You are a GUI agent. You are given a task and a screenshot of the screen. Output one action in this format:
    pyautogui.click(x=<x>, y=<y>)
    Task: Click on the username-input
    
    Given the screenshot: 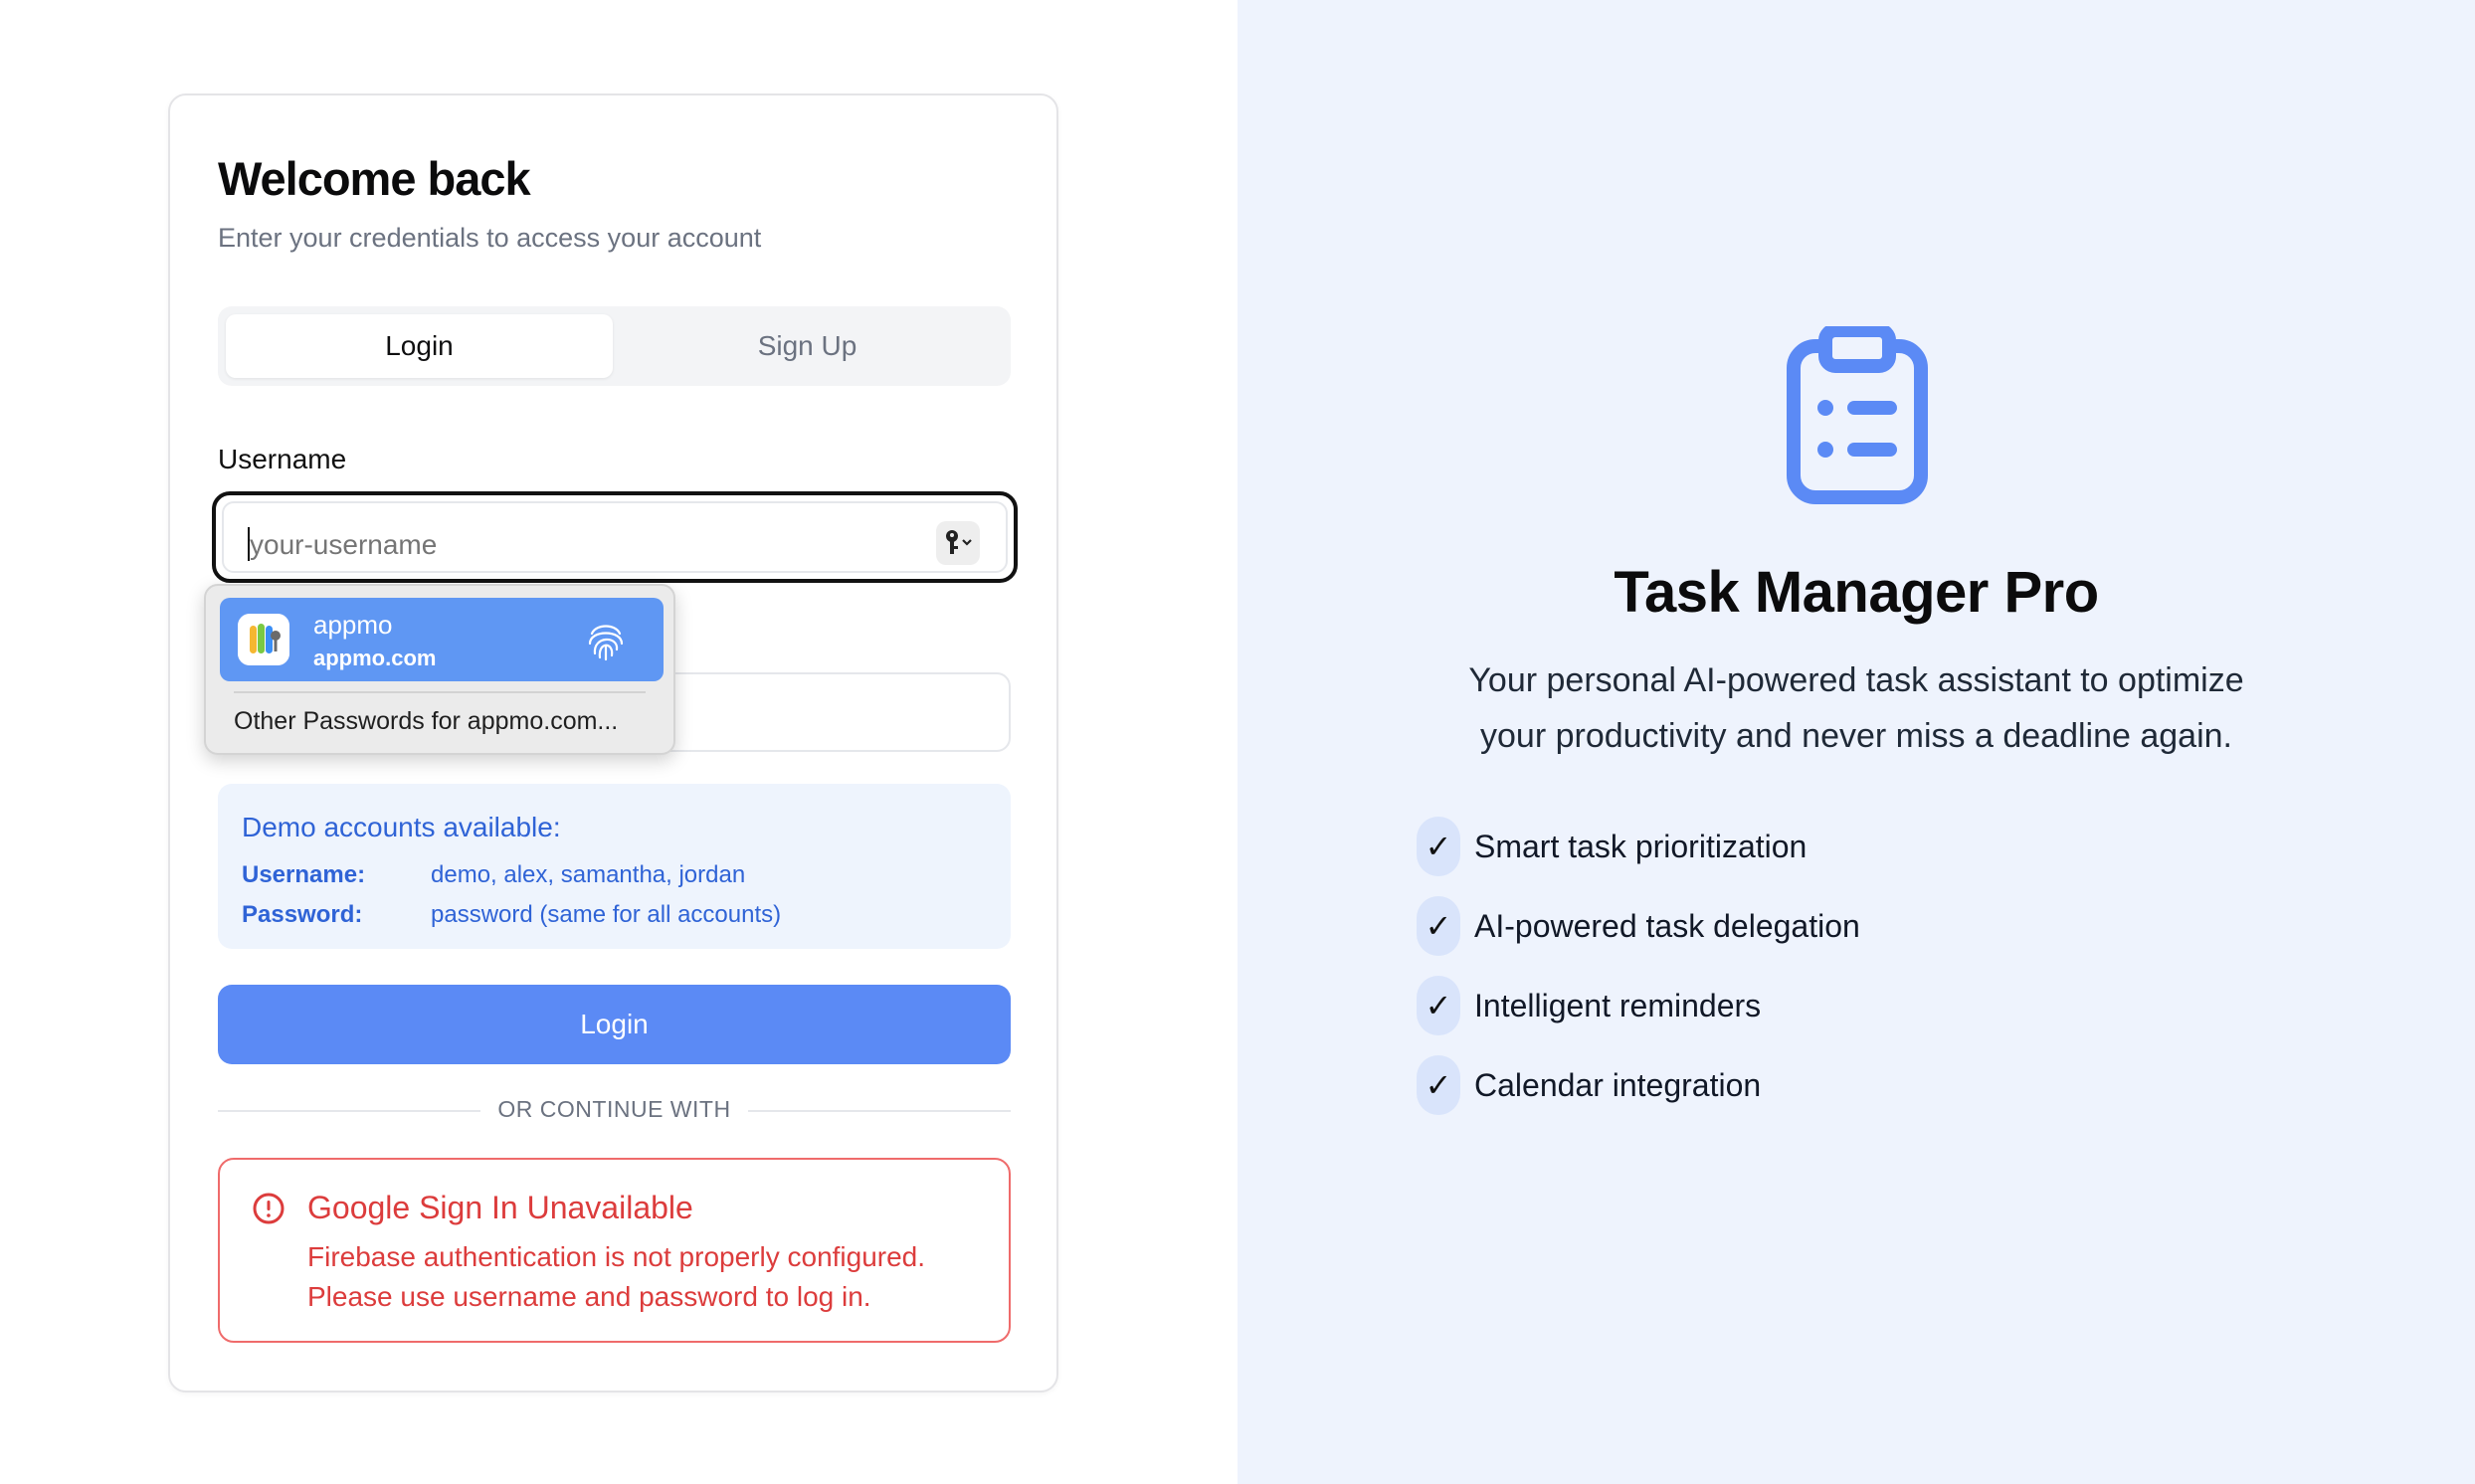 What is the action you would take?
    pyautogui.click(x=568, y=545)
    